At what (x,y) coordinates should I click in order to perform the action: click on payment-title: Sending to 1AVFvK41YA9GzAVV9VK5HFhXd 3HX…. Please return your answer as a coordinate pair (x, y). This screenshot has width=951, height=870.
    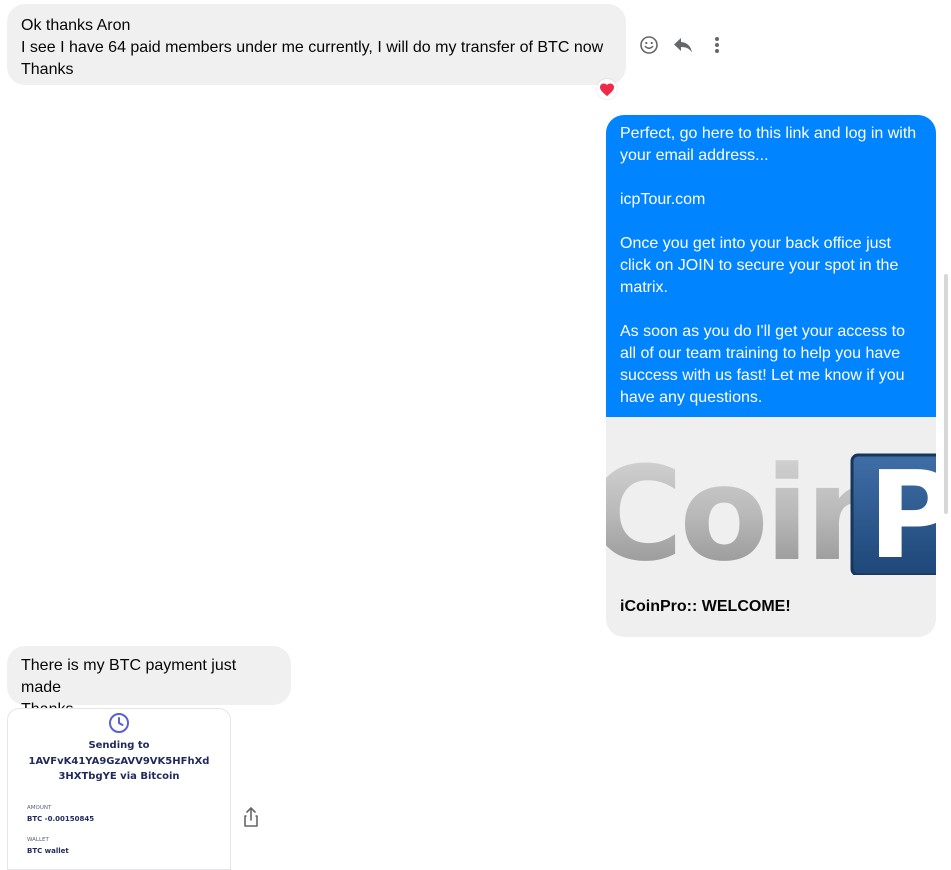
    Looking at the image, I should click on (119, 761).